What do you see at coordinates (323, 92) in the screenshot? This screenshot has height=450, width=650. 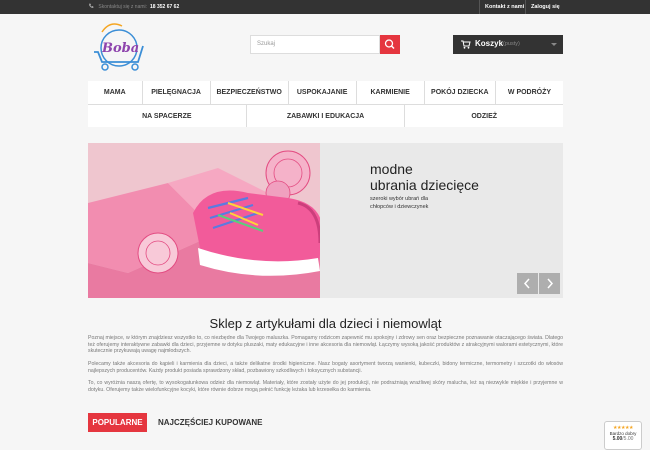 I see `menu-item-uspokajanie: USPOKAJANIE` at bounding box center [323, 92].